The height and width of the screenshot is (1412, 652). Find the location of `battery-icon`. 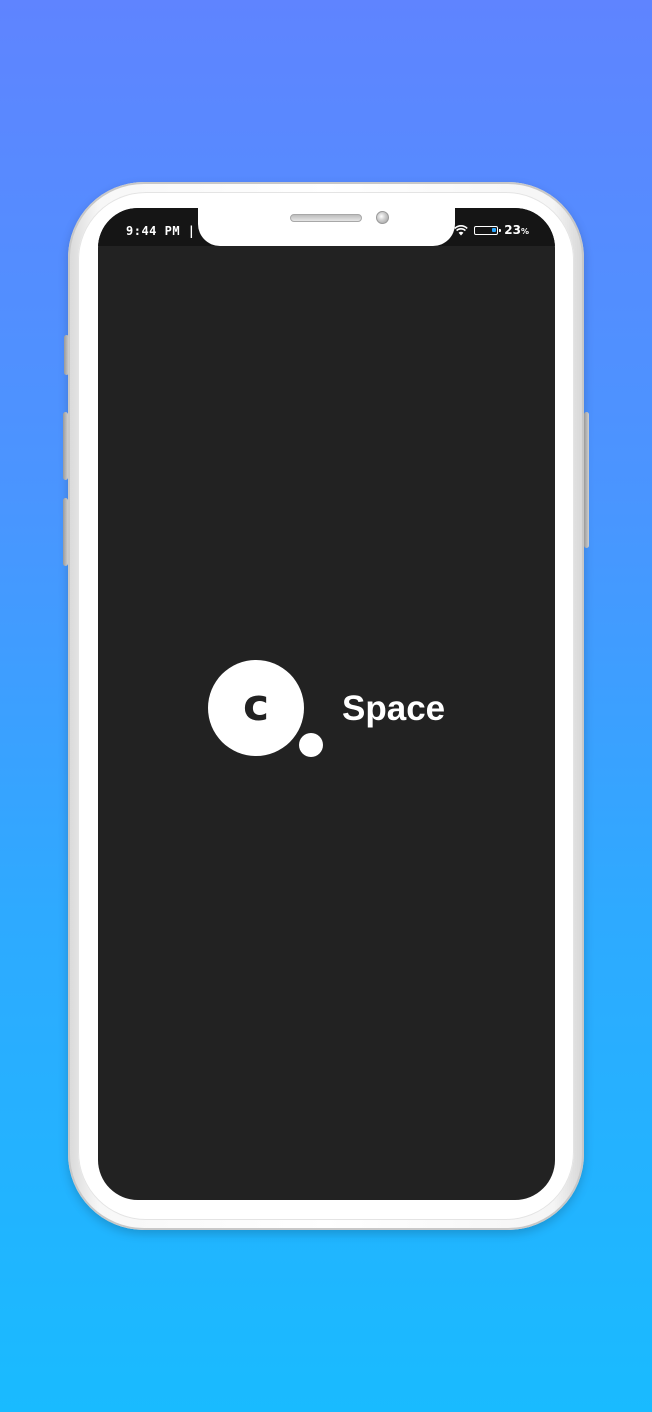

battery-icon is located at coordinates (488, 230).